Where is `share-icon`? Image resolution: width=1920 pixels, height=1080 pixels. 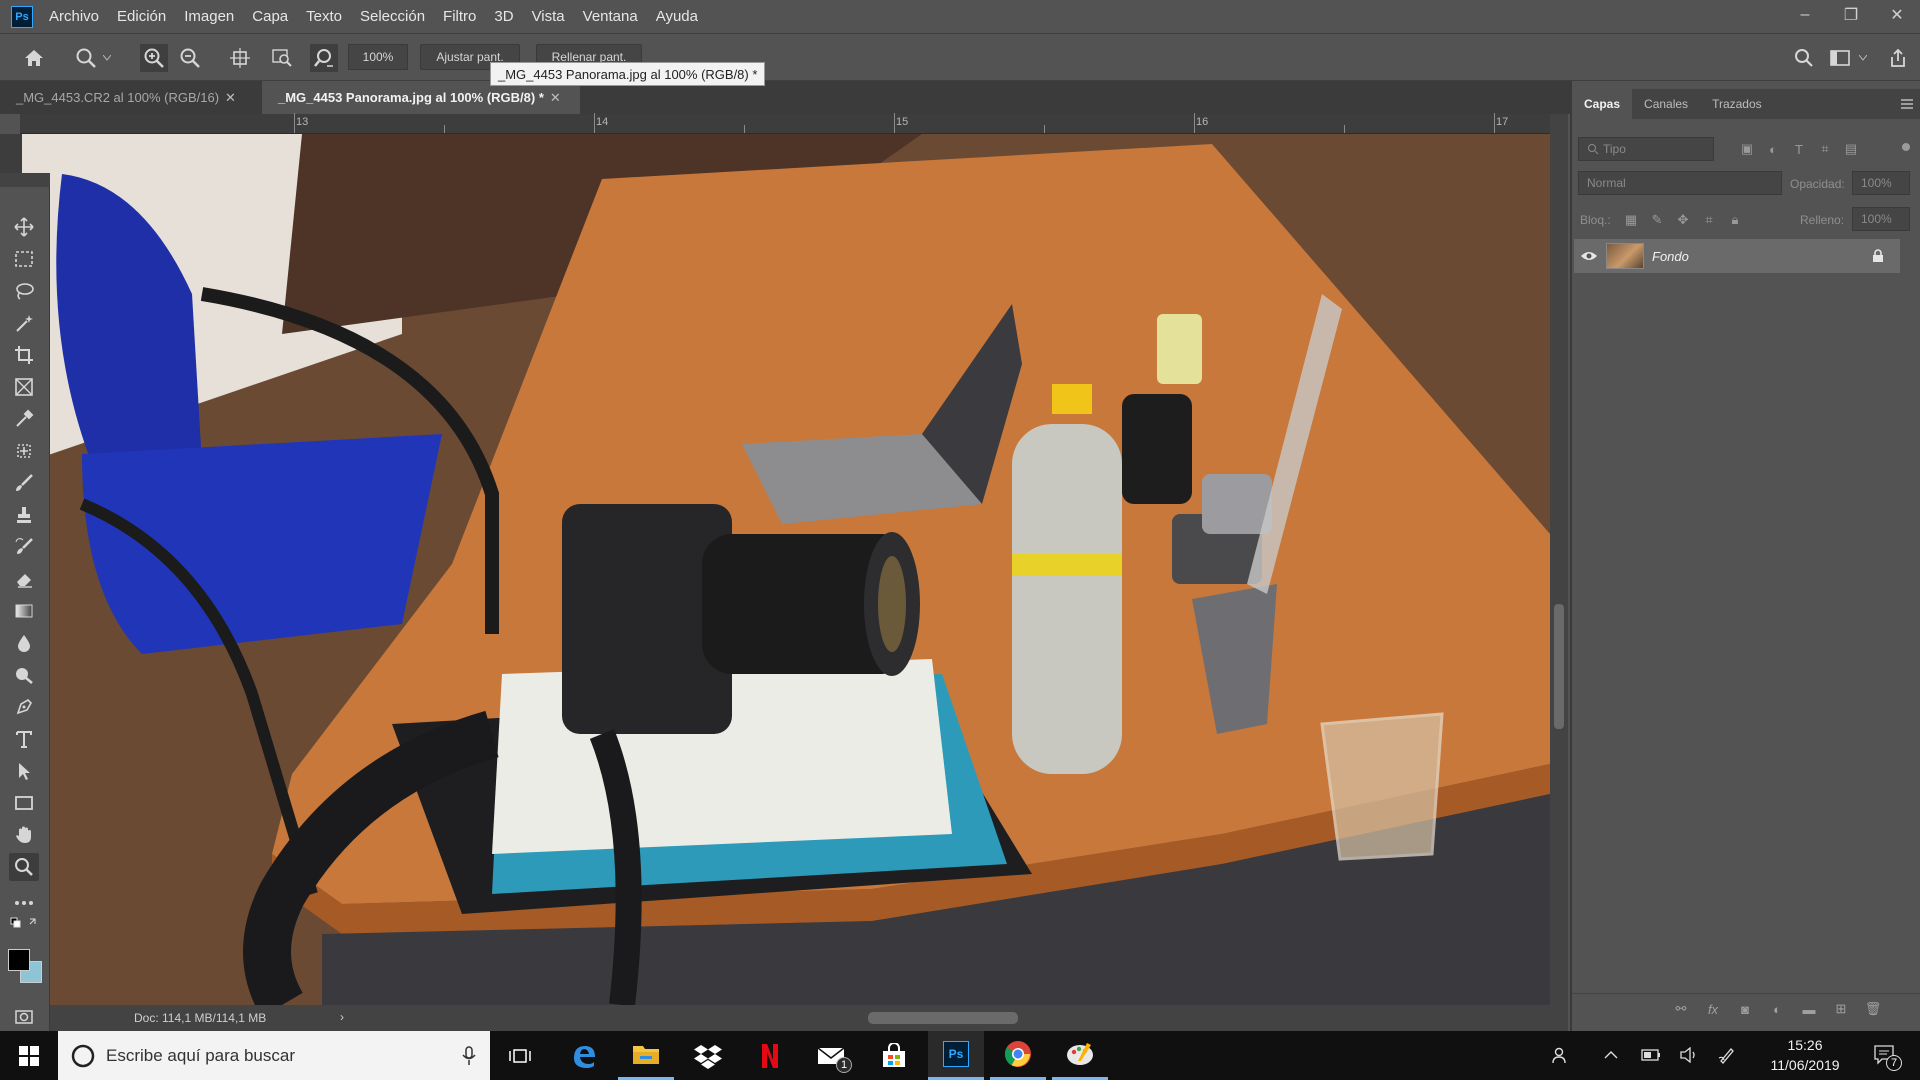
share-icon is located at coordinates (1898, 58).